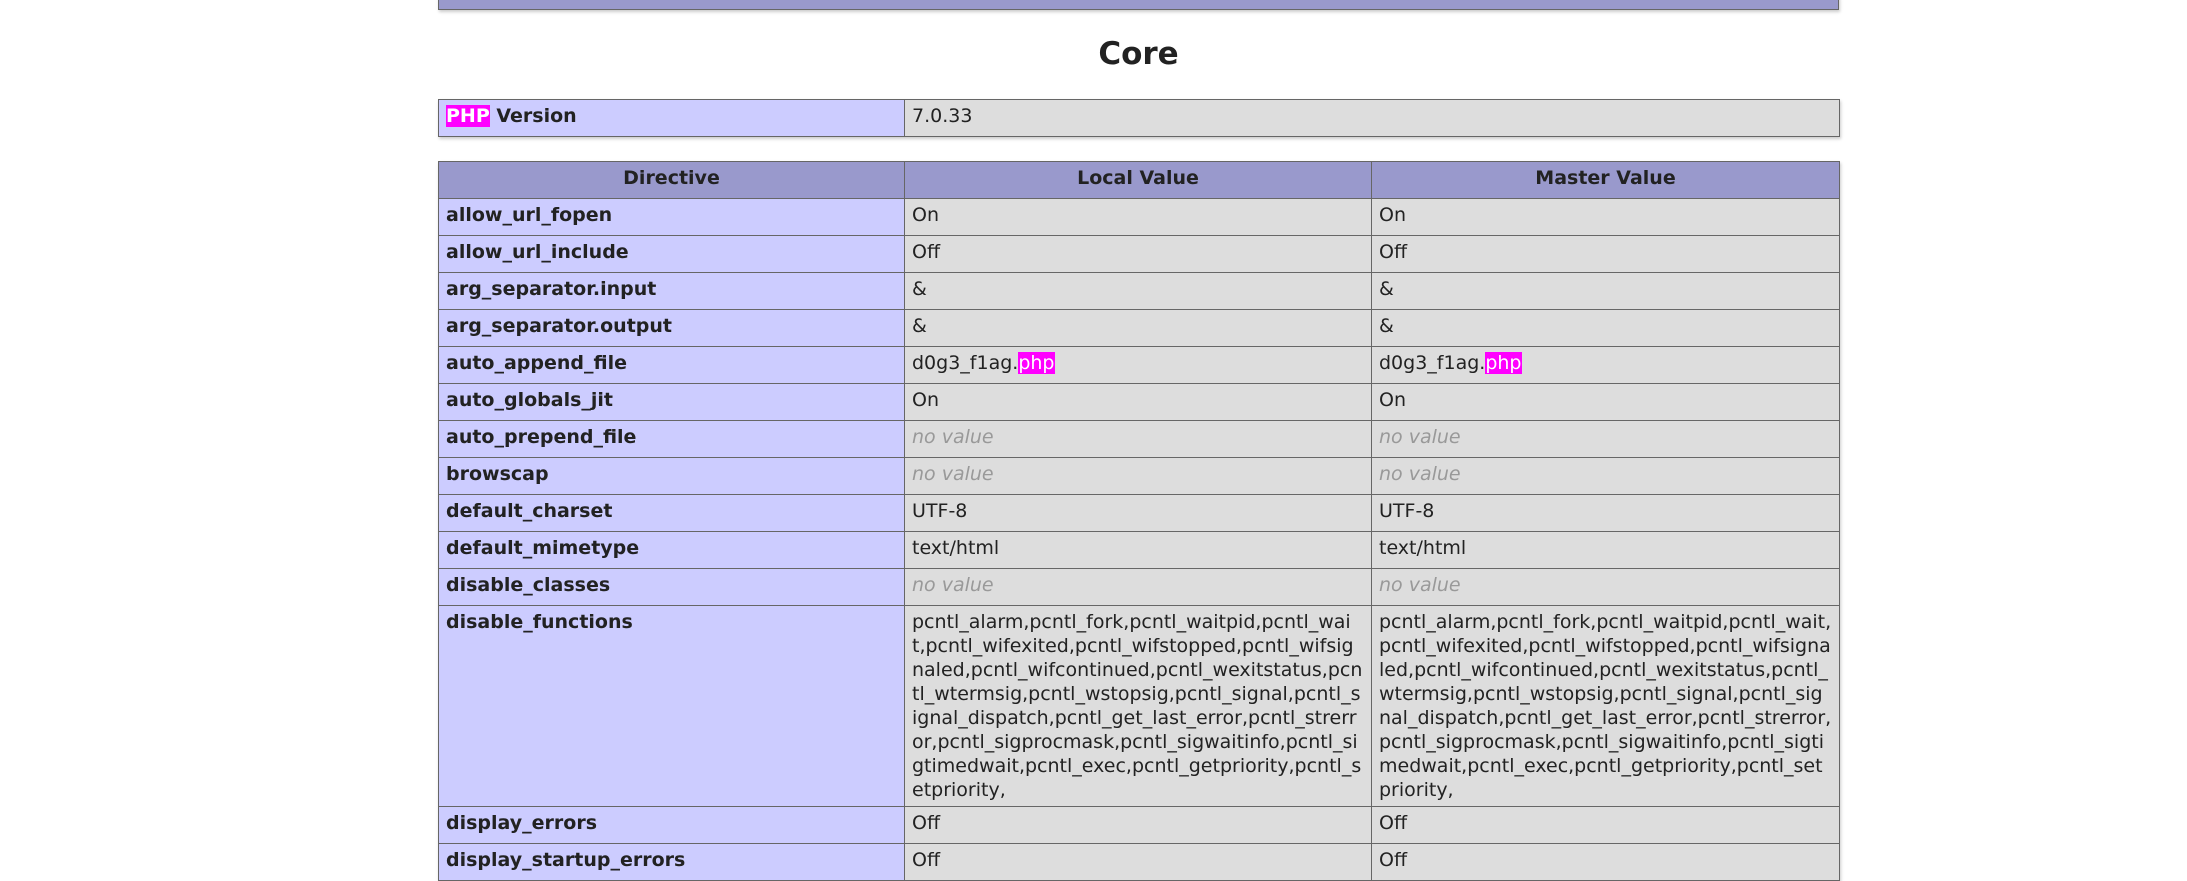  I want to click on table-row: allow_url_include Off Off, so click(1139, 254).